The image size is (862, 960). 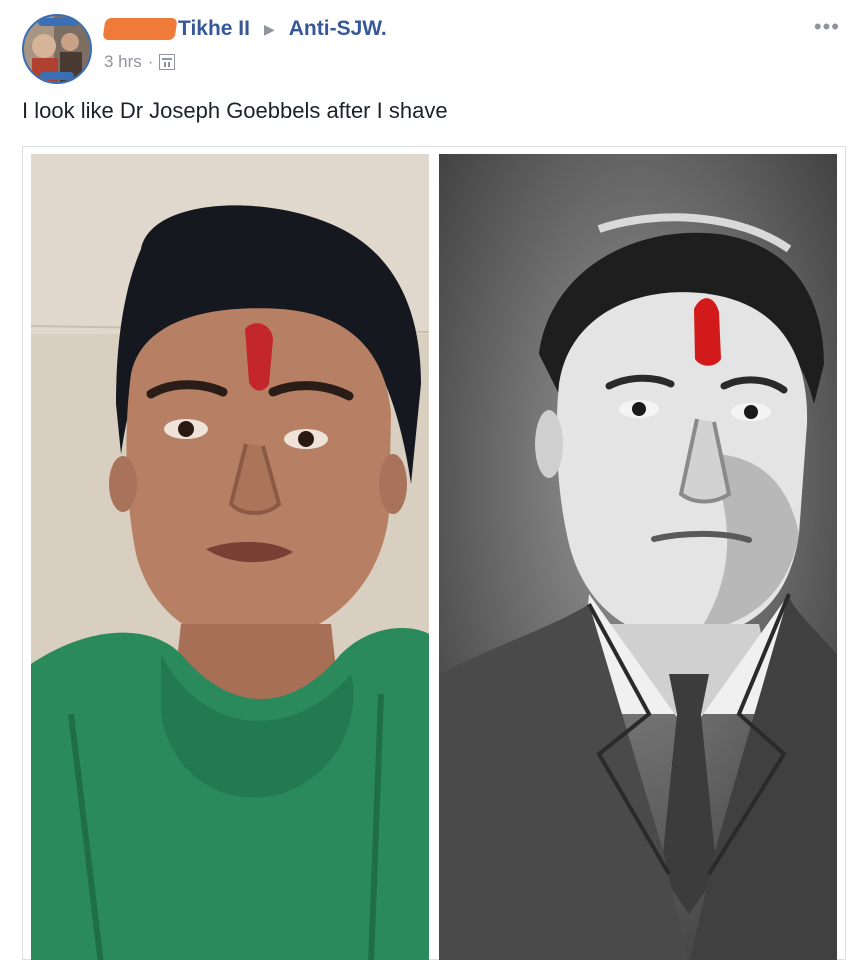 I want to click on post-timestamp: 3 hrs, so click(x=123, y=62).